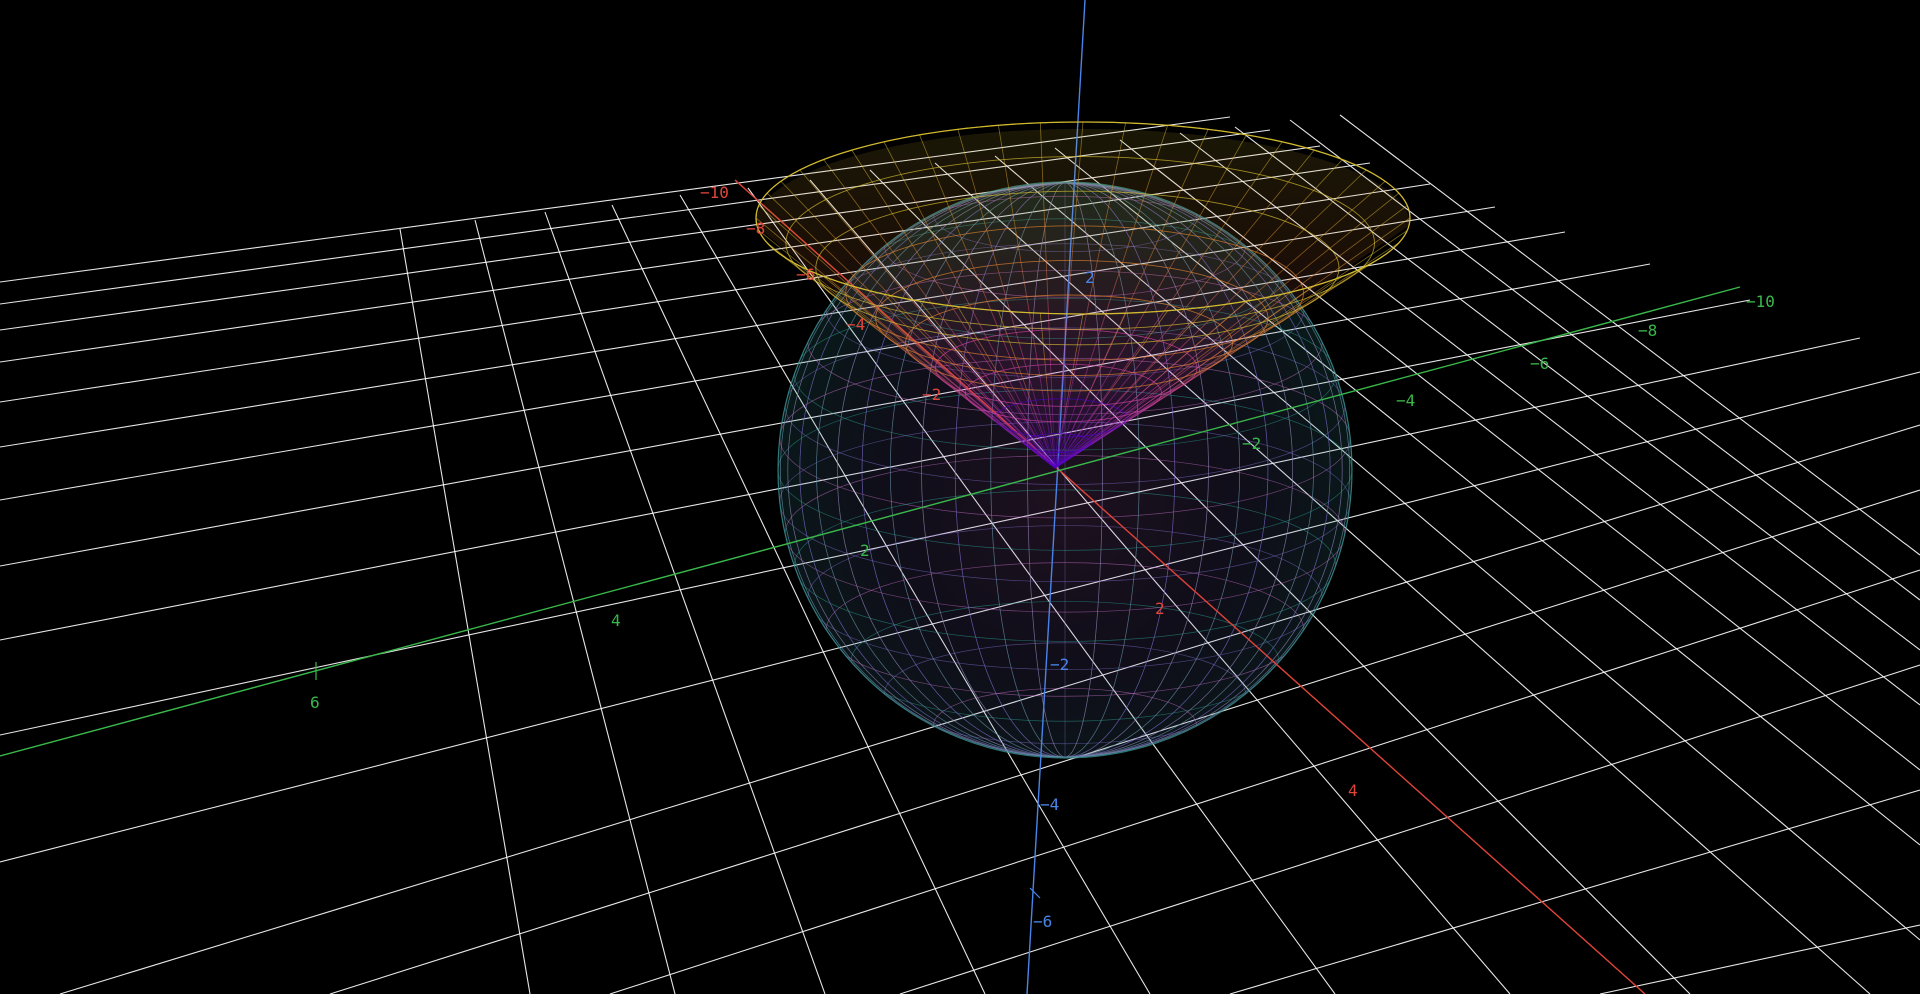 The height and width of the screenshot is (994, 1920). Describe the element at coordinates (1251, 443) in the screenshot. I see `y-tick-label: −2` at that location.